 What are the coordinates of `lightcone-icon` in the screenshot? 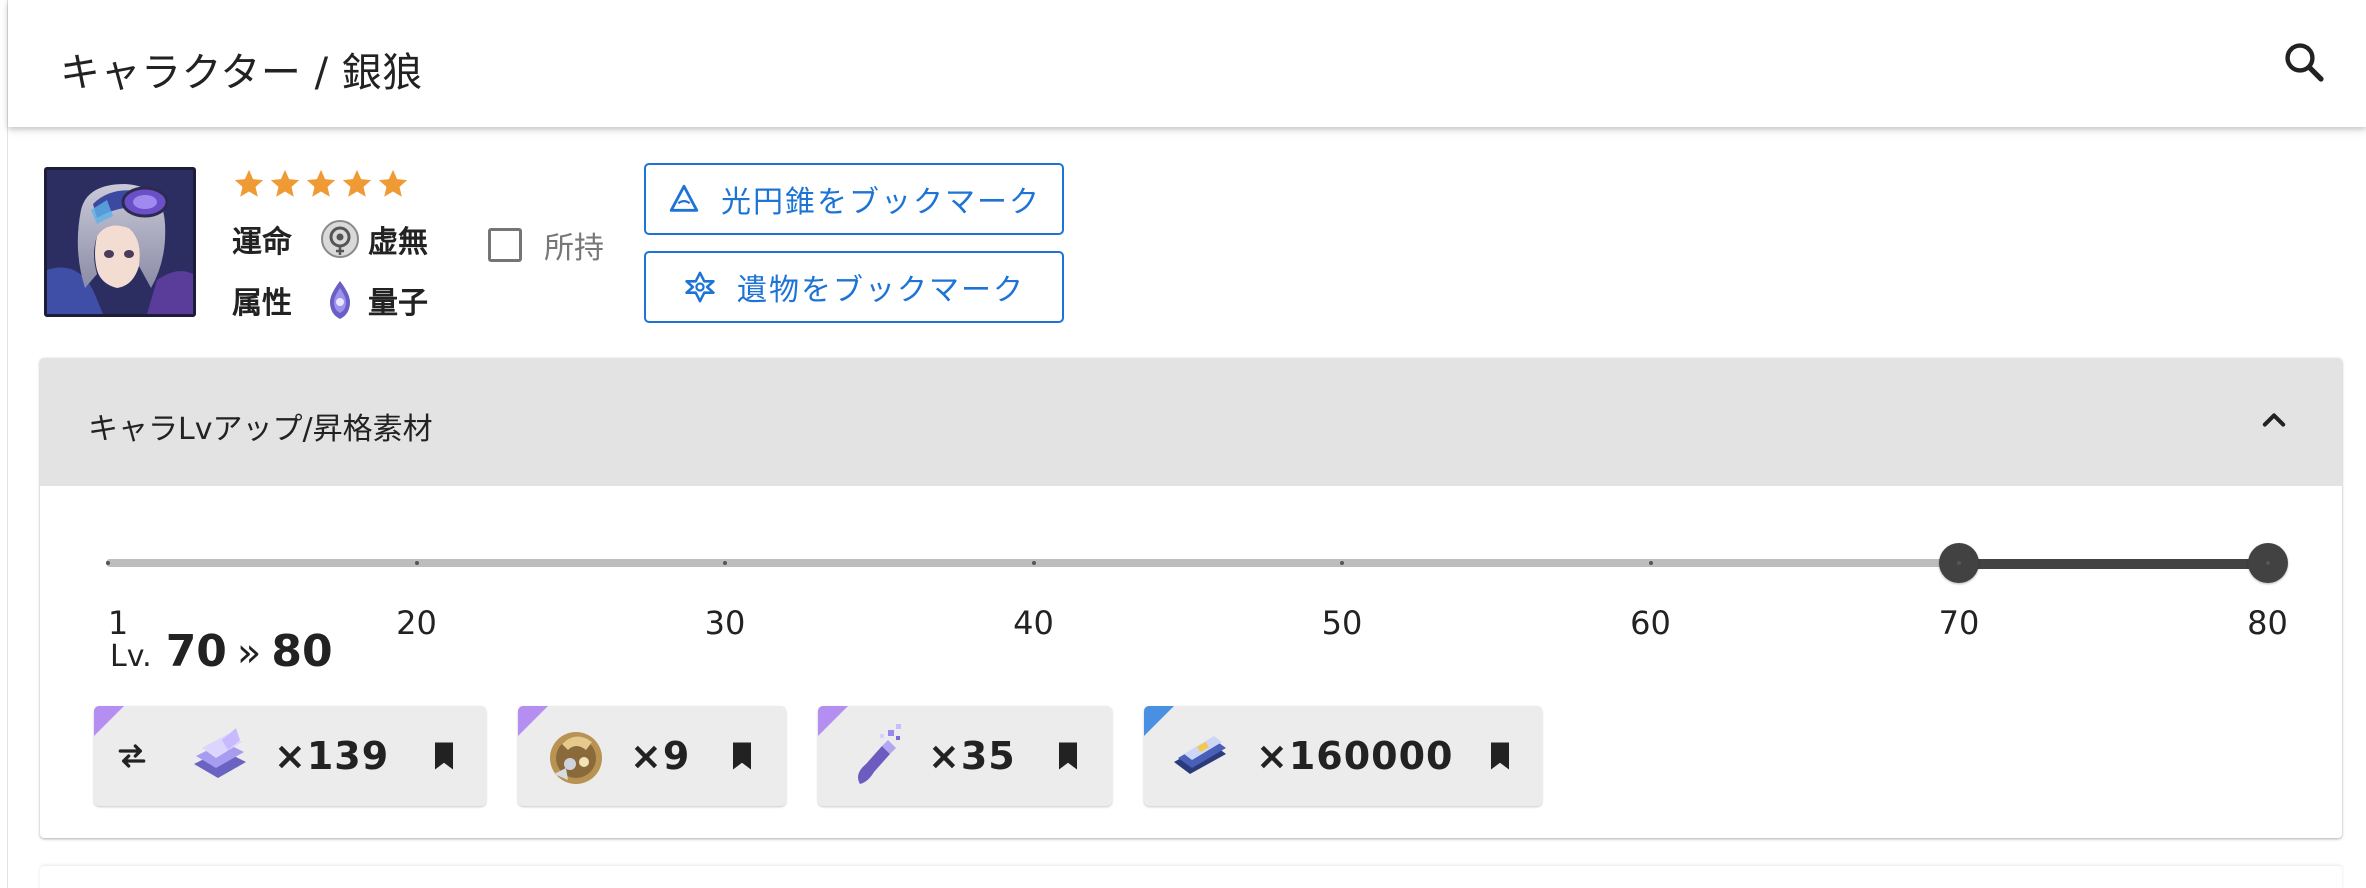 It's located at (684, 198).